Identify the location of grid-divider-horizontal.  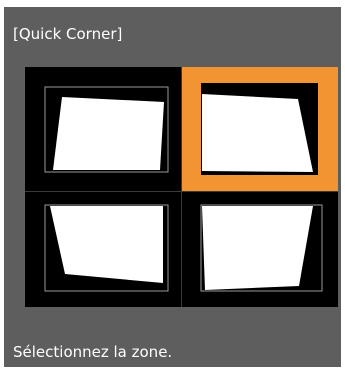
(181, 191).